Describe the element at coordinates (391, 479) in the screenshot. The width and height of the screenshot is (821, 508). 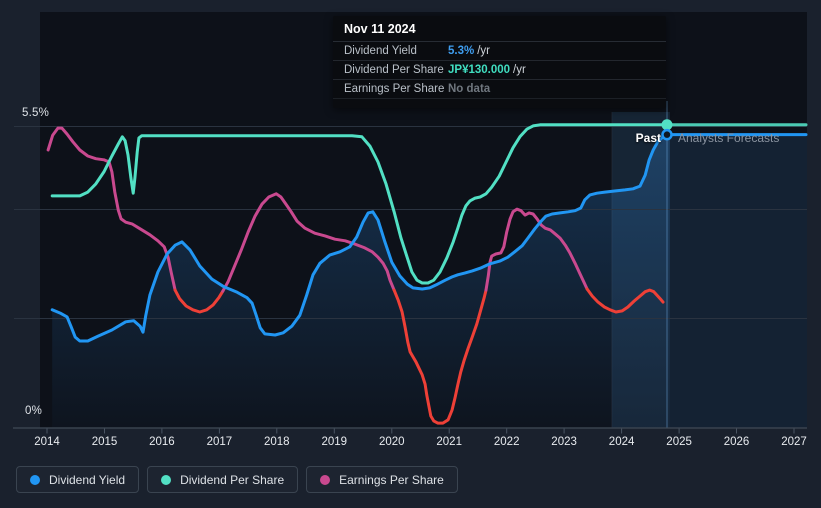
I see `legend-item-label: Earnings Per Share` at that location.